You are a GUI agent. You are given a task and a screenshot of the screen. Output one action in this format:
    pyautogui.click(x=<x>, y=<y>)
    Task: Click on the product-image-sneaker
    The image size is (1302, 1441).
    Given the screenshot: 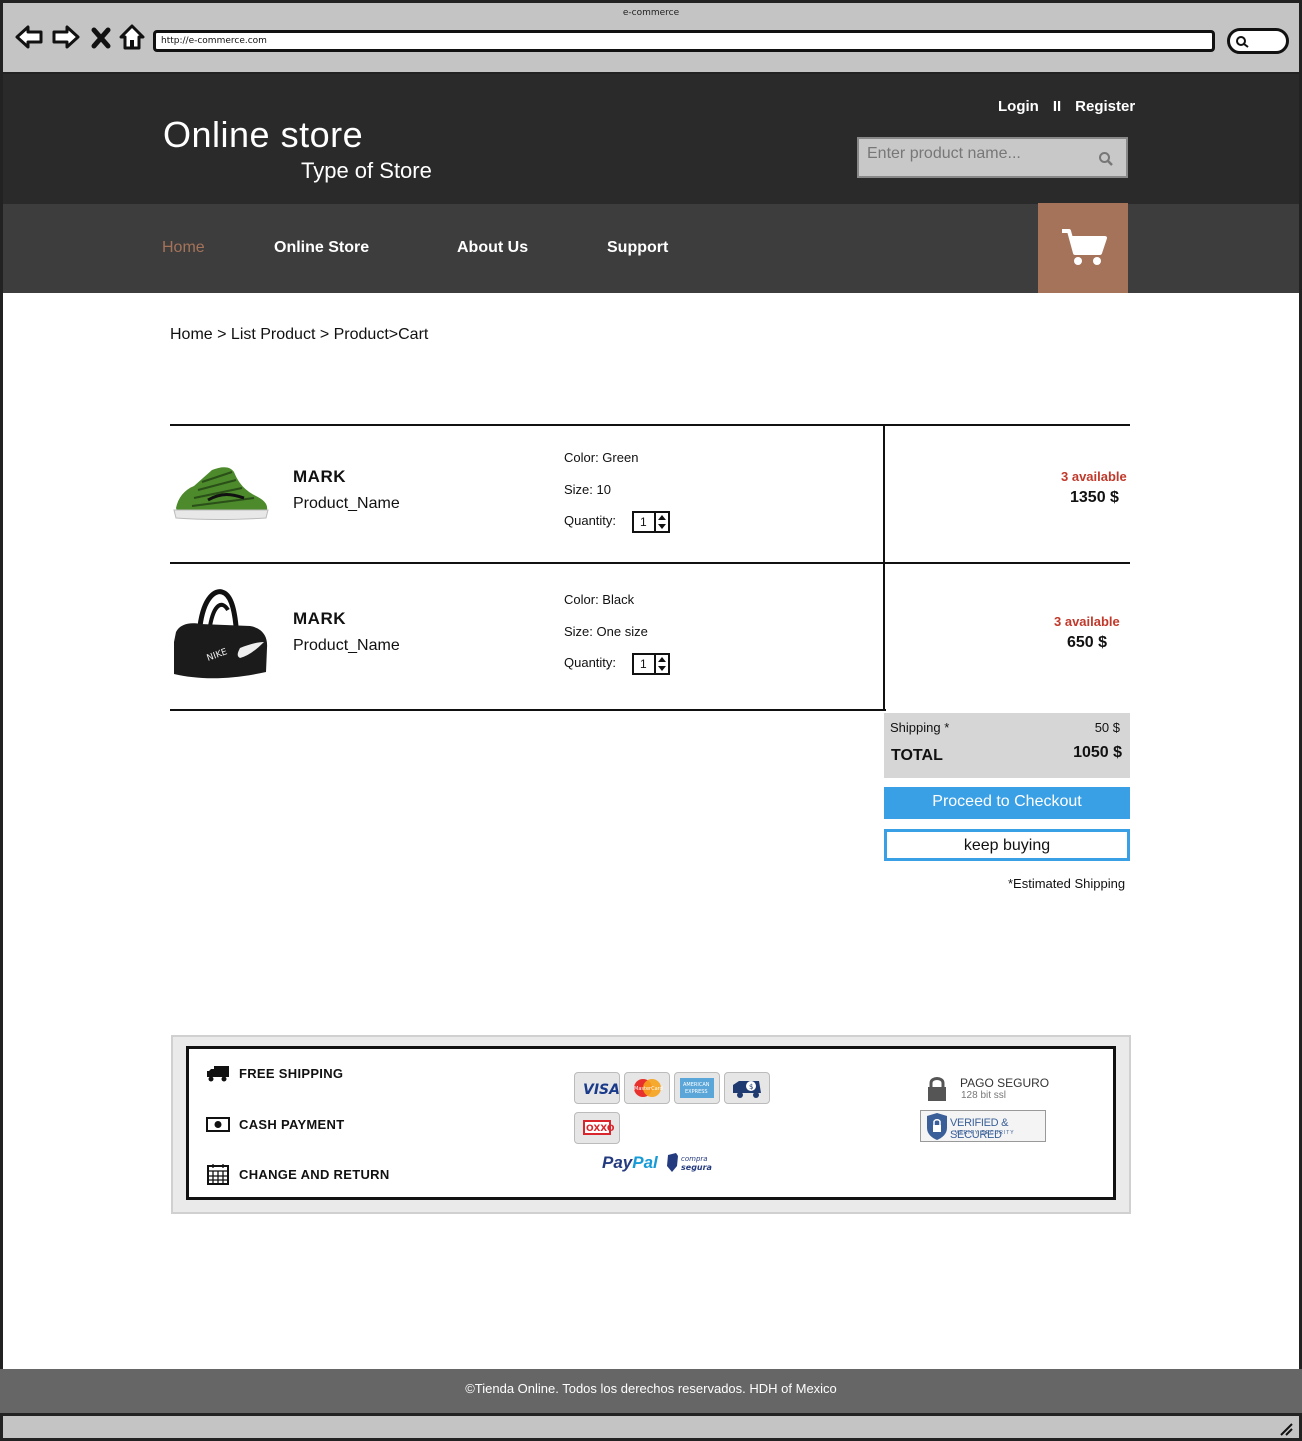 What is the action you would take?
    pyautogui.click(x=221, y=494)
    